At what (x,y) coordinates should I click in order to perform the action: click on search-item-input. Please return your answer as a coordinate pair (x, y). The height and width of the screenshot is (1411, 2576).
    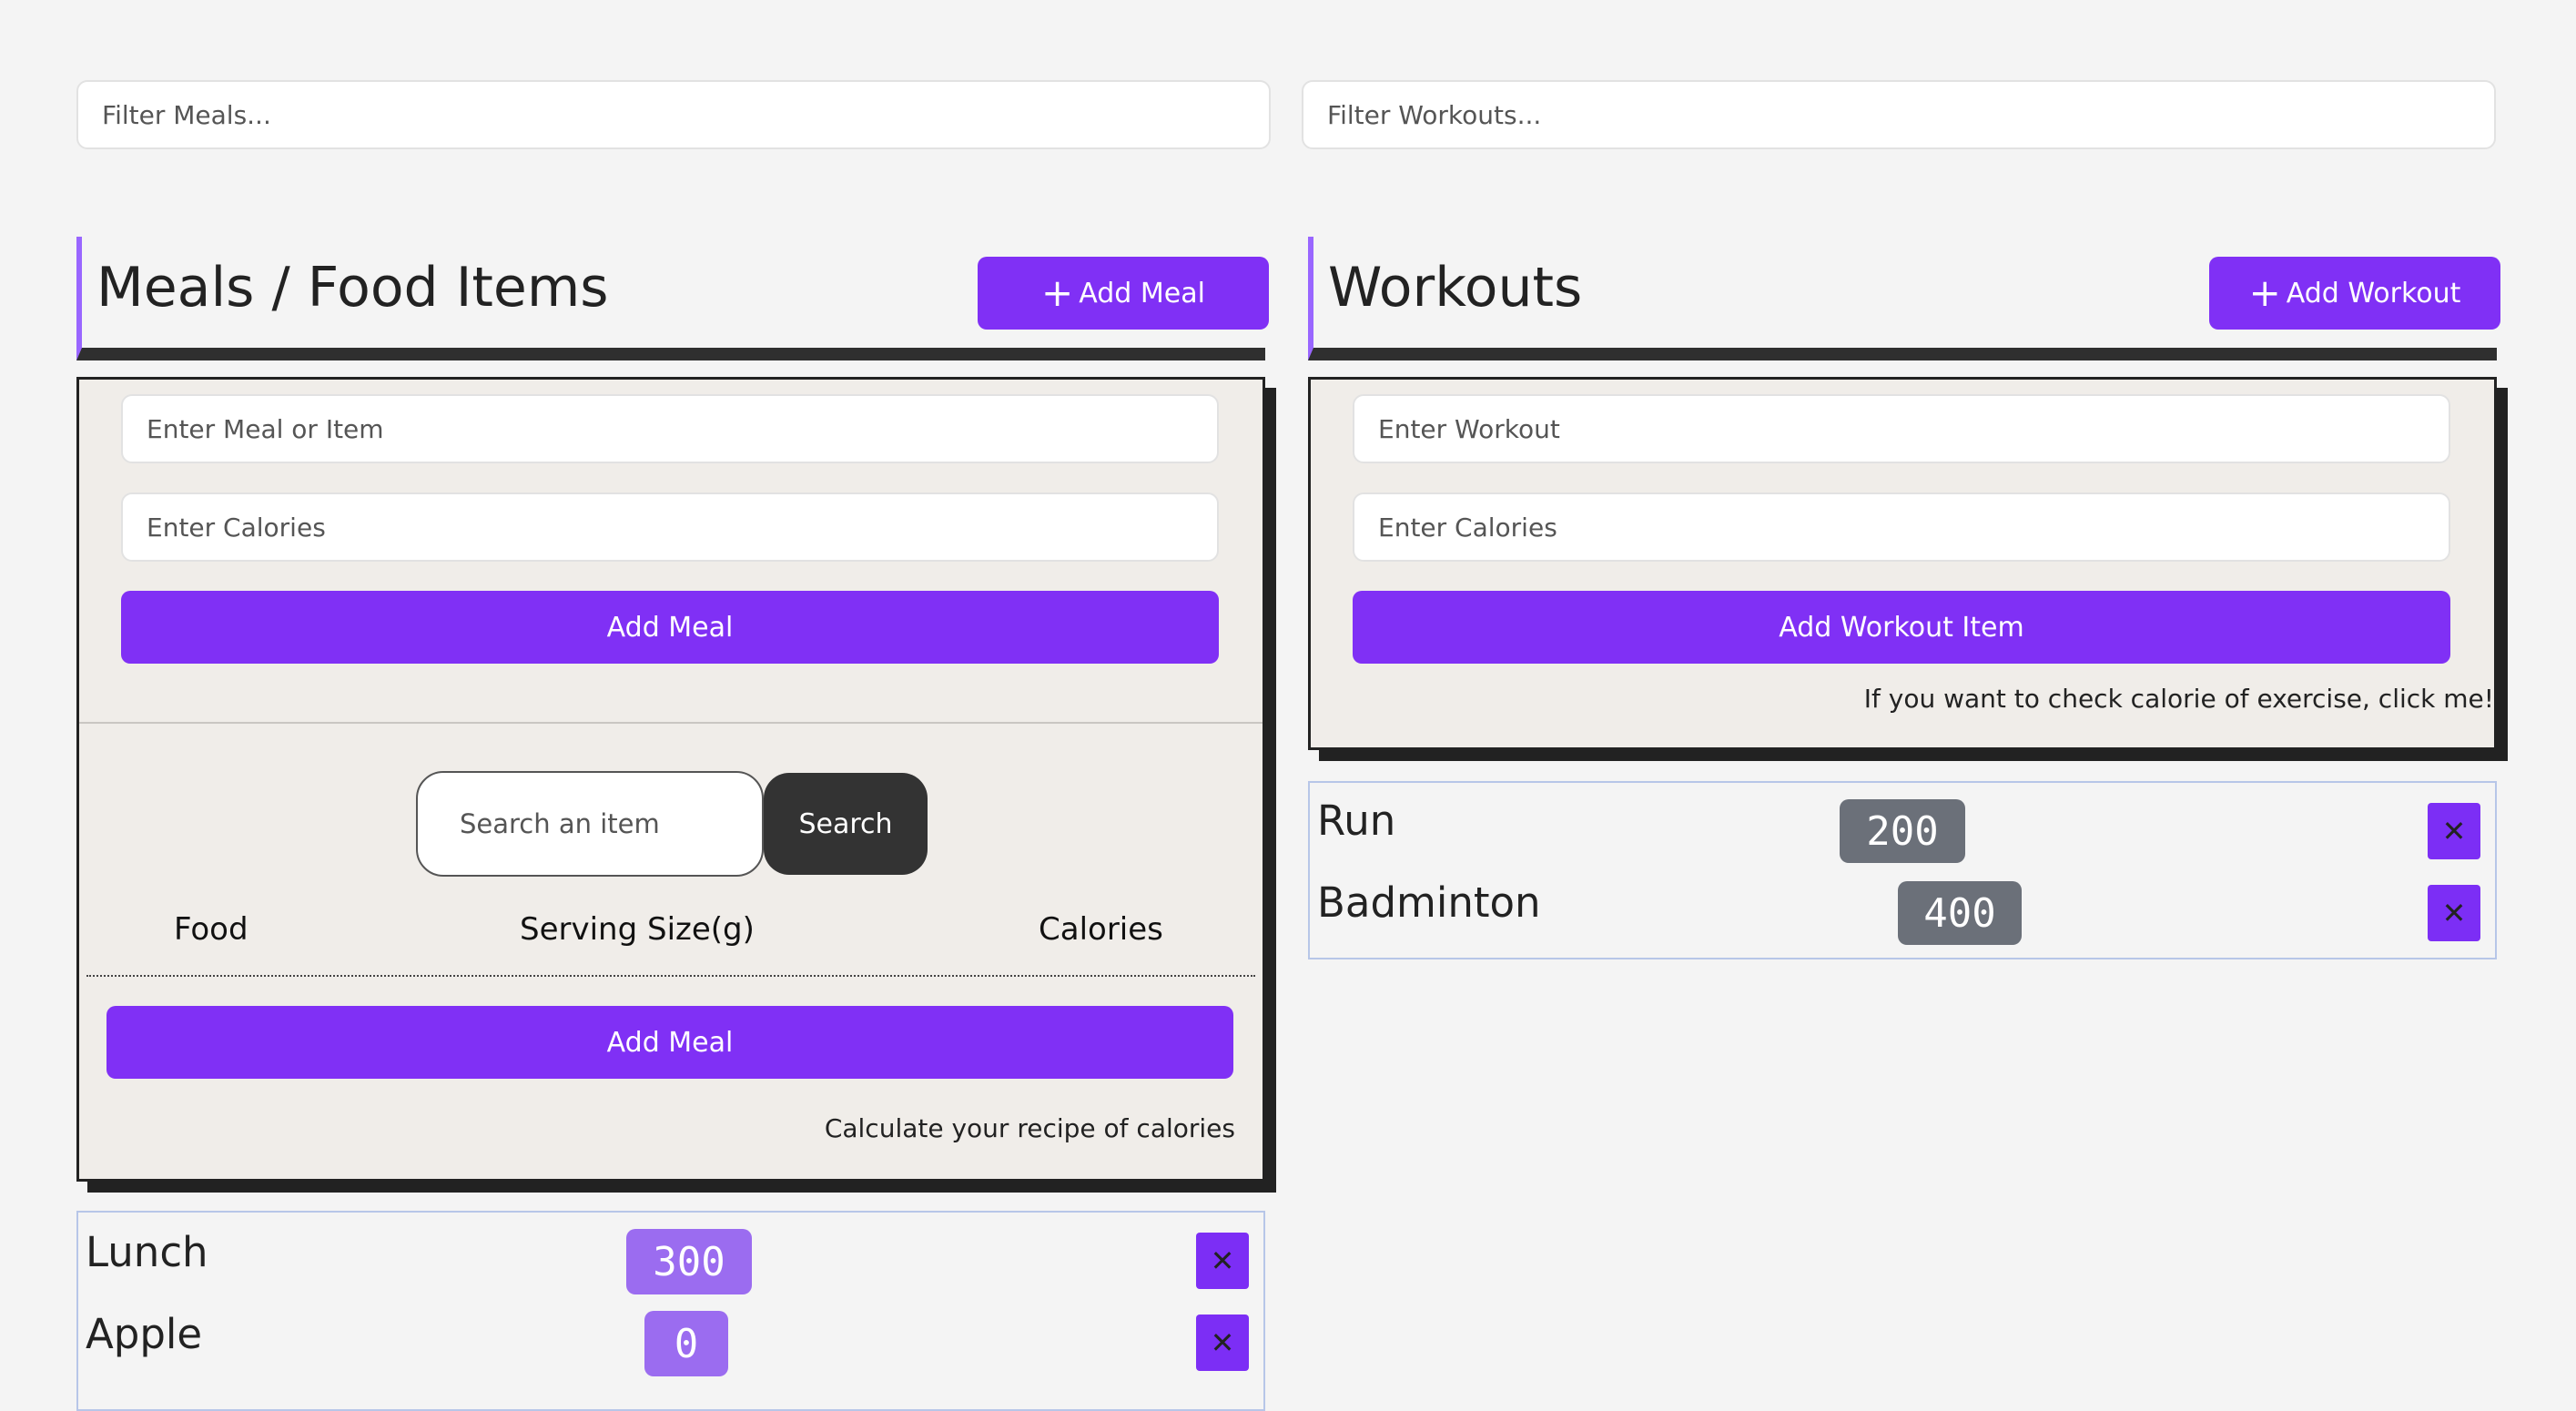
    Looking at the image, I should click on (590, 824).